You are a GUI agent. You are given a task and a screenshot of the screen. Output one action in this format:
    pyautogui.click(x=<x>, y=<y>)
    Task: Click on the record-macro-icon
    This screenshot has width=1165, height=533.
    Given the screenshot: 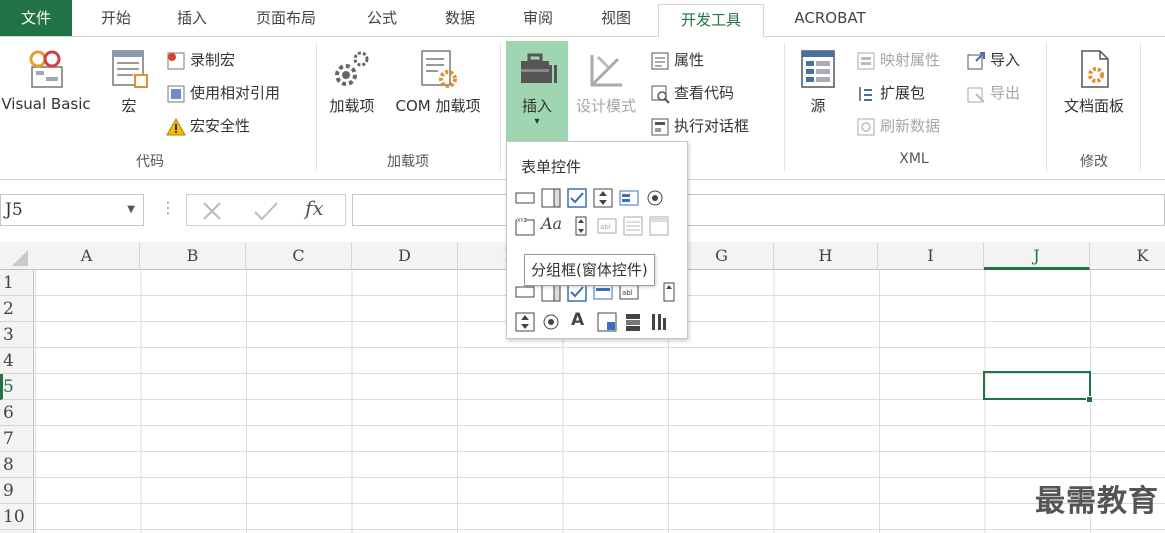 What is the action you would take?
    pyautogui.click(x=176, y=60)
    